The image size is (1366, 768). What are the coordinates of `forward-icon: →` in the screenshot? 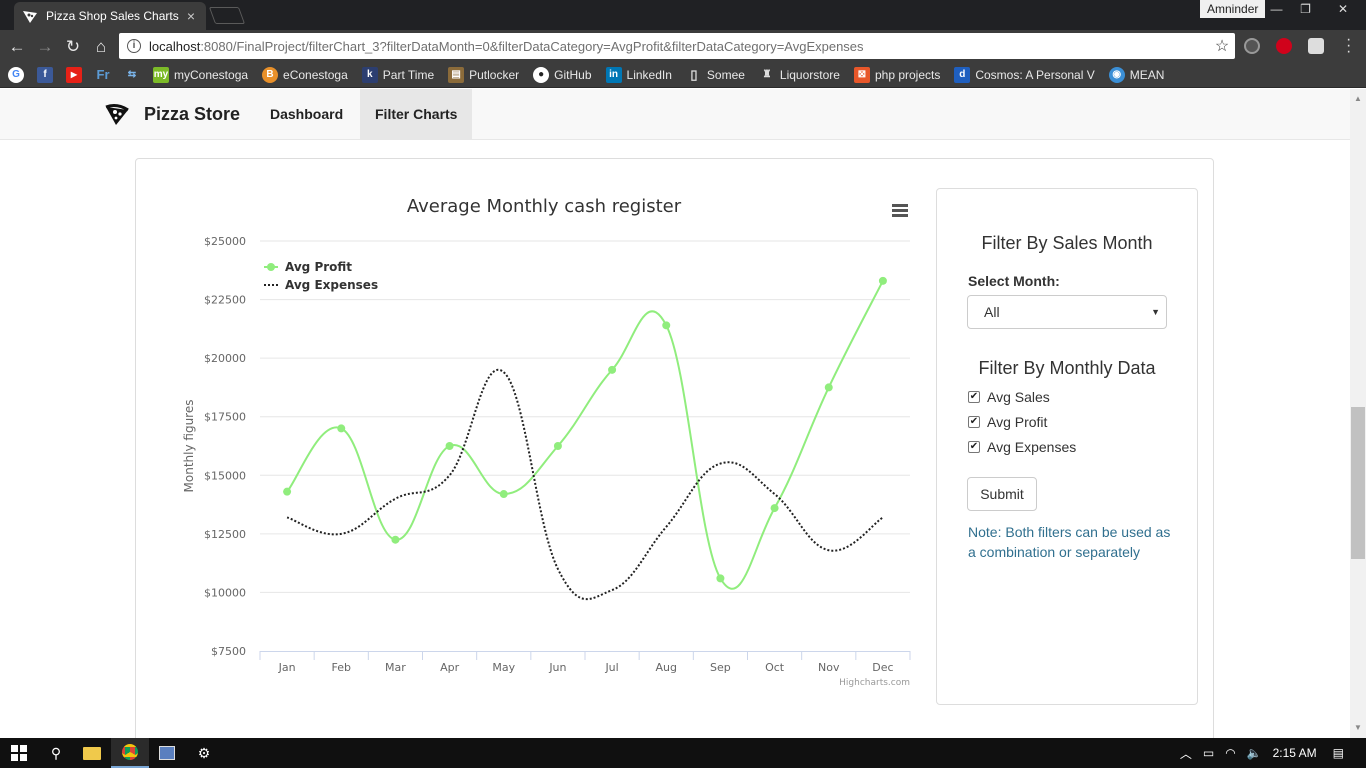 It's located at (45, 47).